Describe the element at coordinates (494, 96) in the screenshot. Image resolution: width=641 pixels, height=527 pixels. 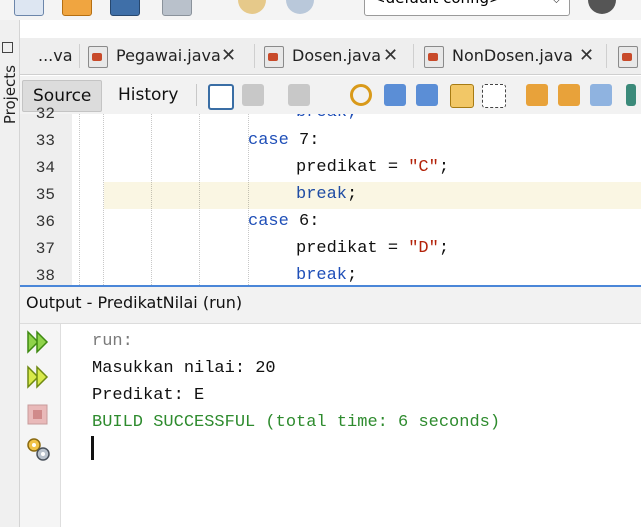
I see `toggle-rect-select-icon` at that location.